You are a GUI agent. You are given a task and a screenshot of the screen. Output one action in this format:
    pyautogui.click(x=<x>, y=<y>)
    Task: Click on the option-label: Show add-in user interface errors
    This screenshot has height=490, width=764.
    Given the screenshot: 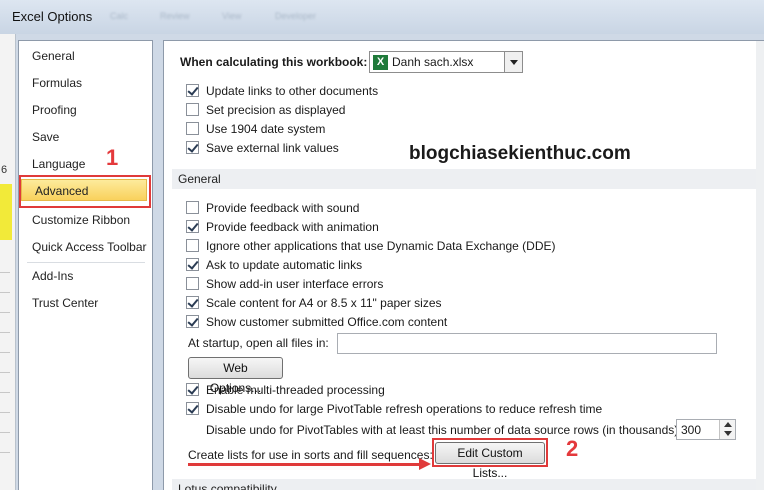 What is the action you would take?
    pyautogui.click(x=295, y=284)
    